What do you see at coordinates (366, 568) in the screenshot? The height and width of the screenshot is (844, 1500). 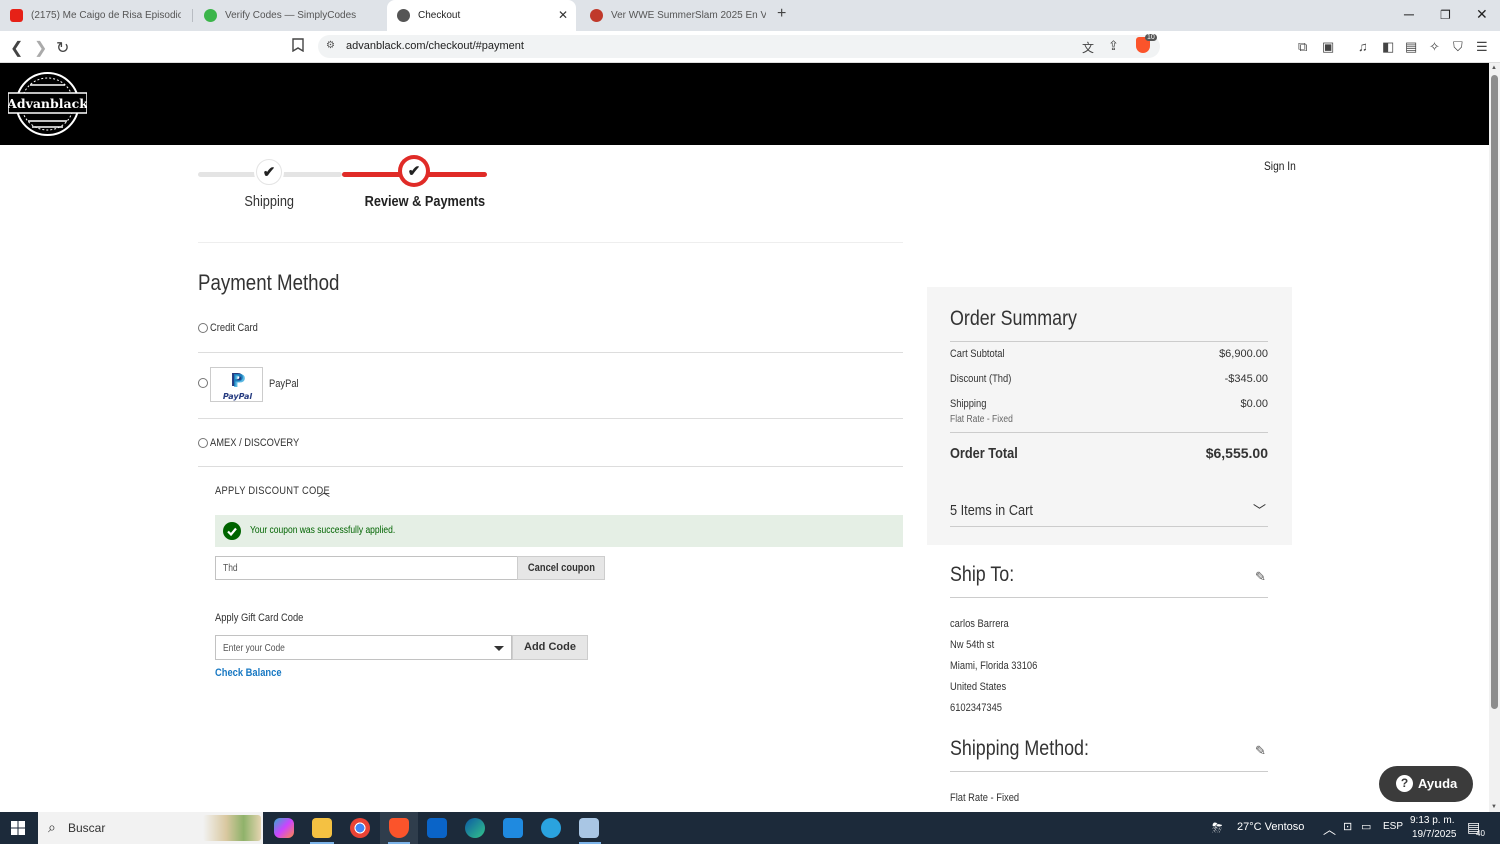 I see `discount-code-input: Thd` at bounding box center [366, 568].